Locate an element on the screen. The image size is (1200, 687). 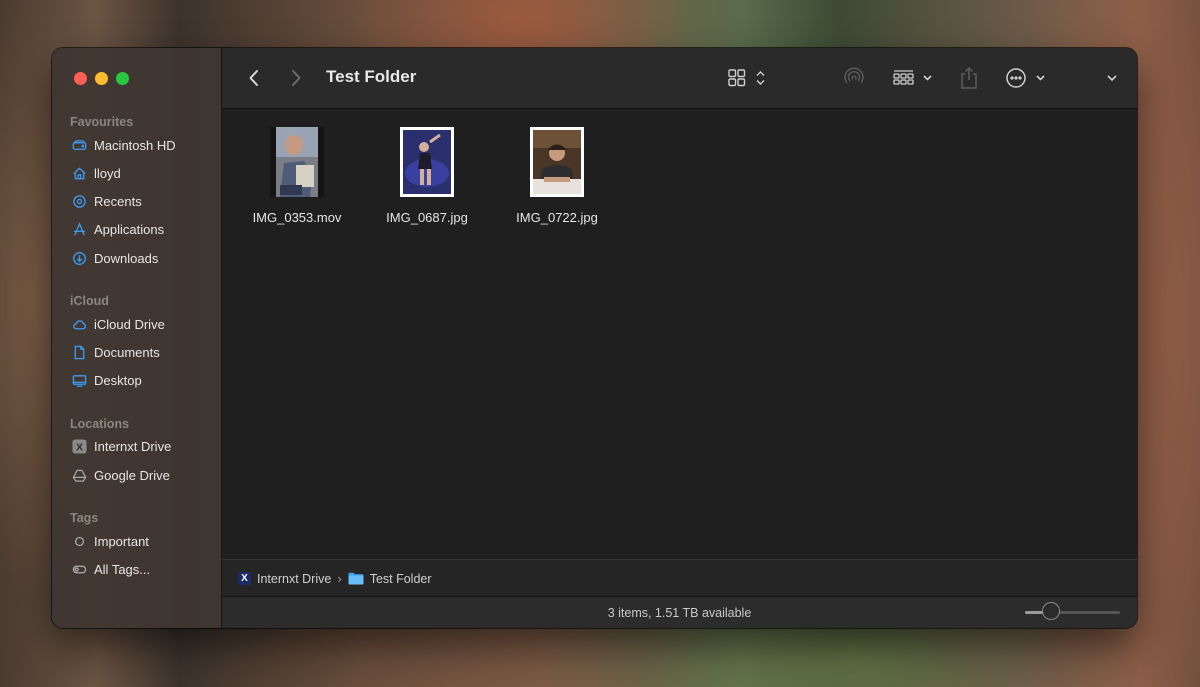
file-item: IMG_0687.jpg is located at coordinates (427, 176).